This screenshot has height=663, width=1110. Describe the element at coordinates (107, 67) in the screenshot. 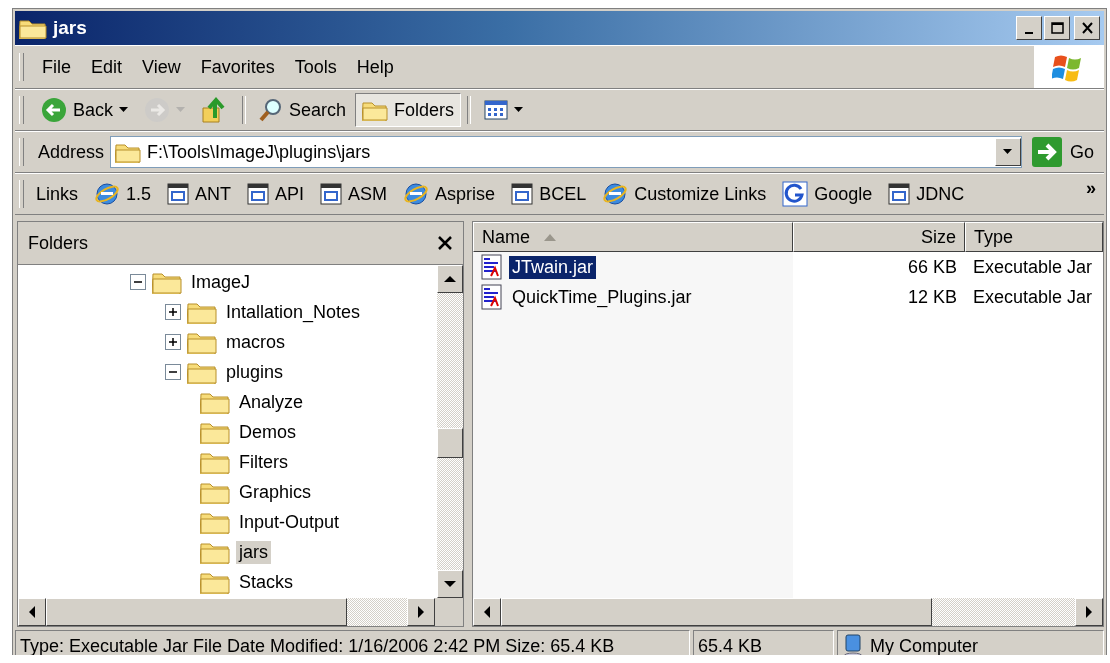

I see `menu-item: Edit` at that location.